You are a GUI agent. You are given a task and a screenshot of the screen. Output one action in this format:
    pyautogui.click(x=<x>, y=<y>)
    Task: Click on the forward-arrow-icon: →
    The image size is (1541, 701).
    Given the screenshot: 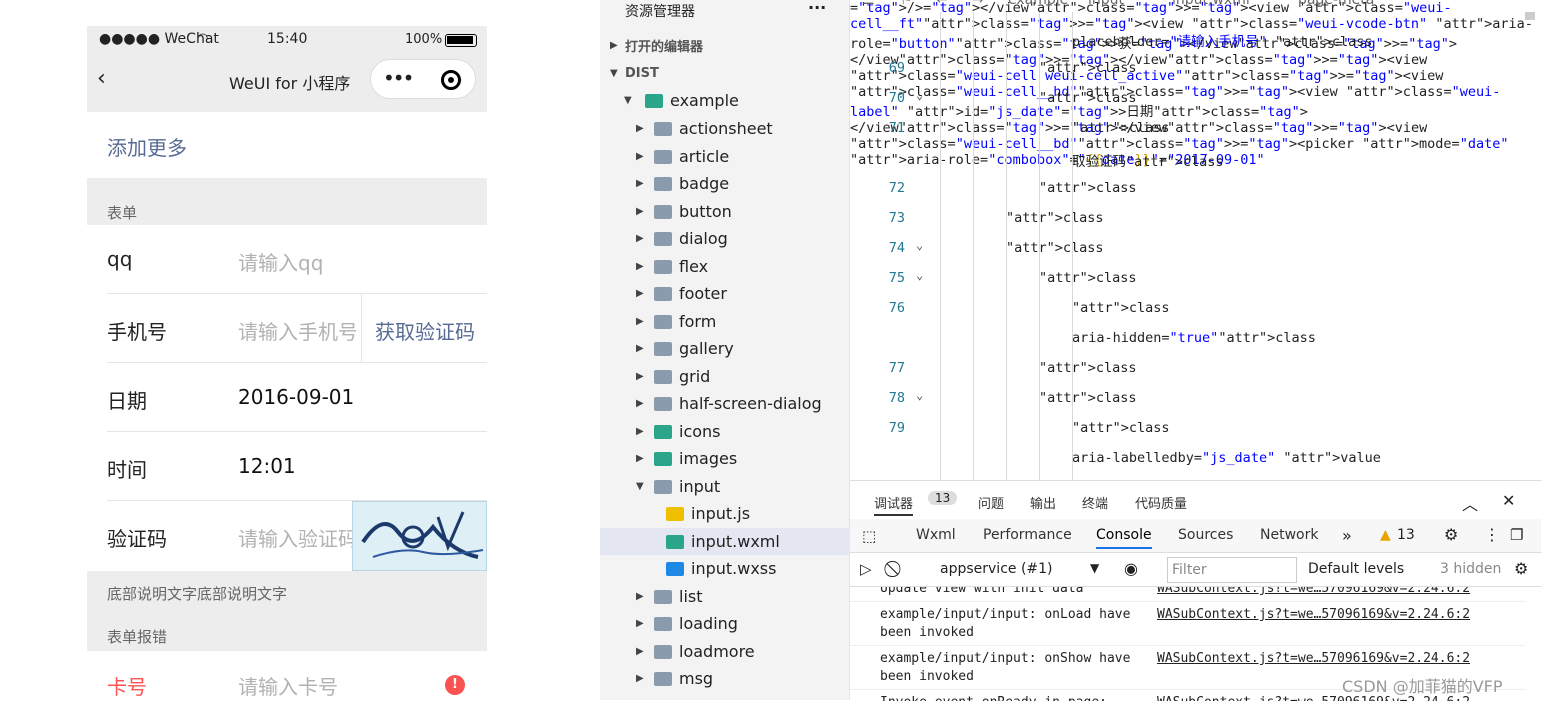 What is the action you would take?
    pyautogui.click(x=978, y=4)
    